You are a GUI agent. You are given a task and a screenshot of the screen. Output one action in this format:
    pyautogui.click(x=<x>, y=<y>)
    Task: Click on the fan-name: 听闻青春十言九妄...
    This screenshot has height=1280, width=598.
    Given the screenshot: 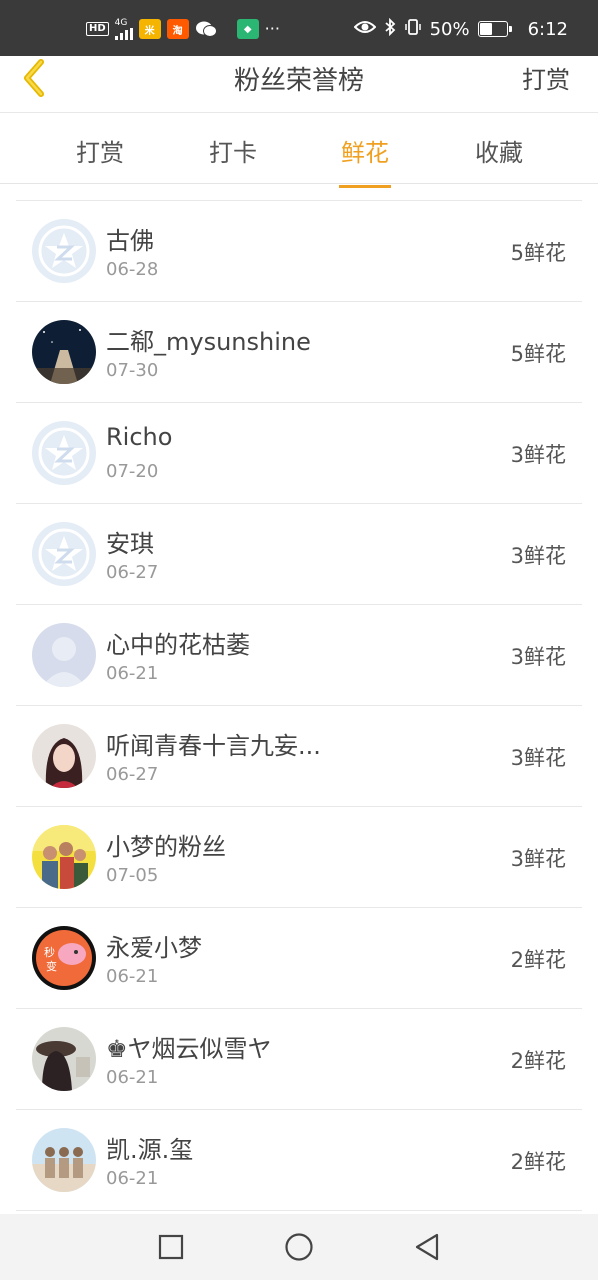 What is the action you would take?
    pyautogui.click(x=213, y=746)
    